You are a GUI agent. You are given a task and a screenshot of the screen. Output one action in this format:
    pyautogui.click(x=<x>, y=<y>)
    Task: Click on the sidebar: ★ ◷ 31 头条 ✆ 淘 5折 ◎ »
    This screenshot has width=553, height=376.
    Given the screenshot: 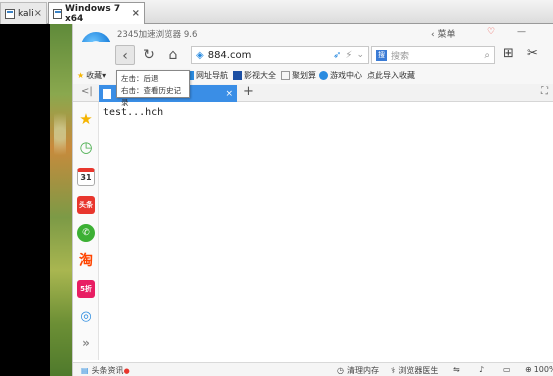 What is the action you would take?
    pyautogui.click(x=86, y=231)
    